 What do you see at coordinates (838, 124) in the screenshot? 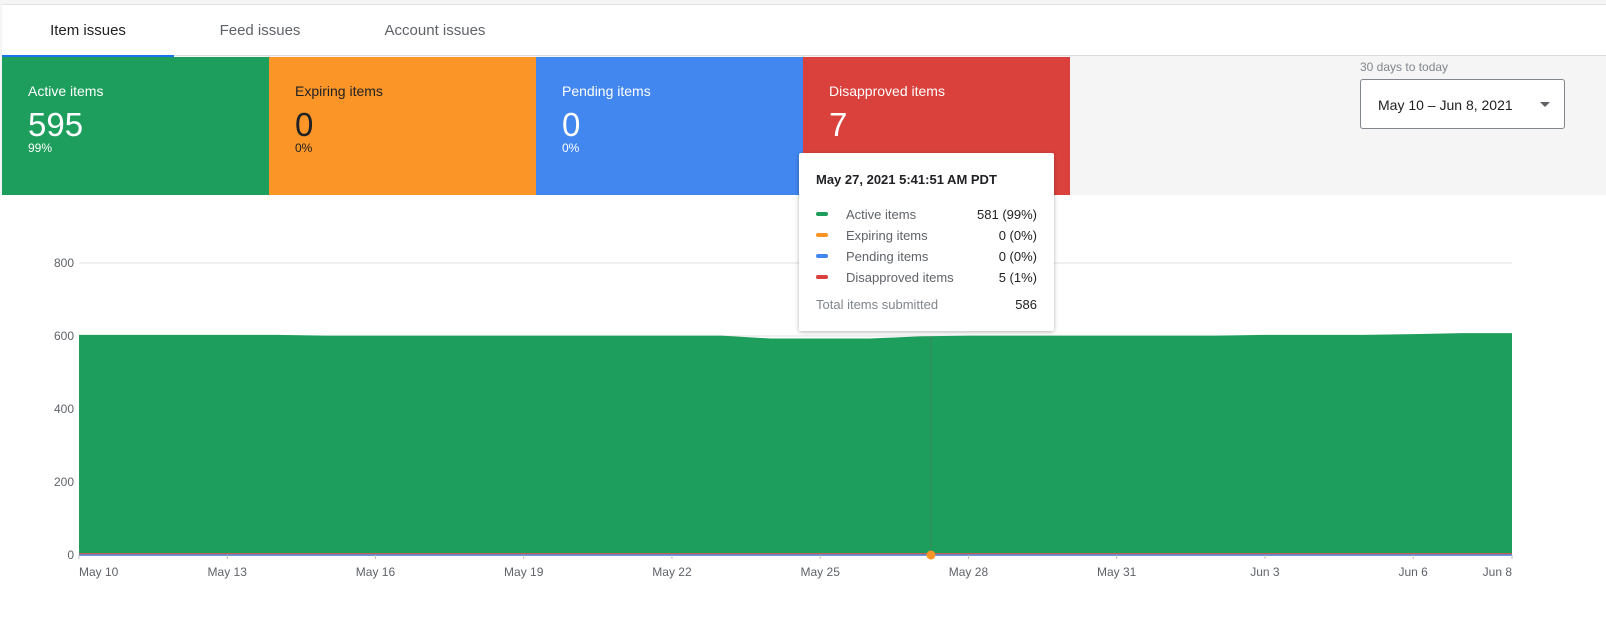
I see `card-value: 7` at bounding box center [838, 124].